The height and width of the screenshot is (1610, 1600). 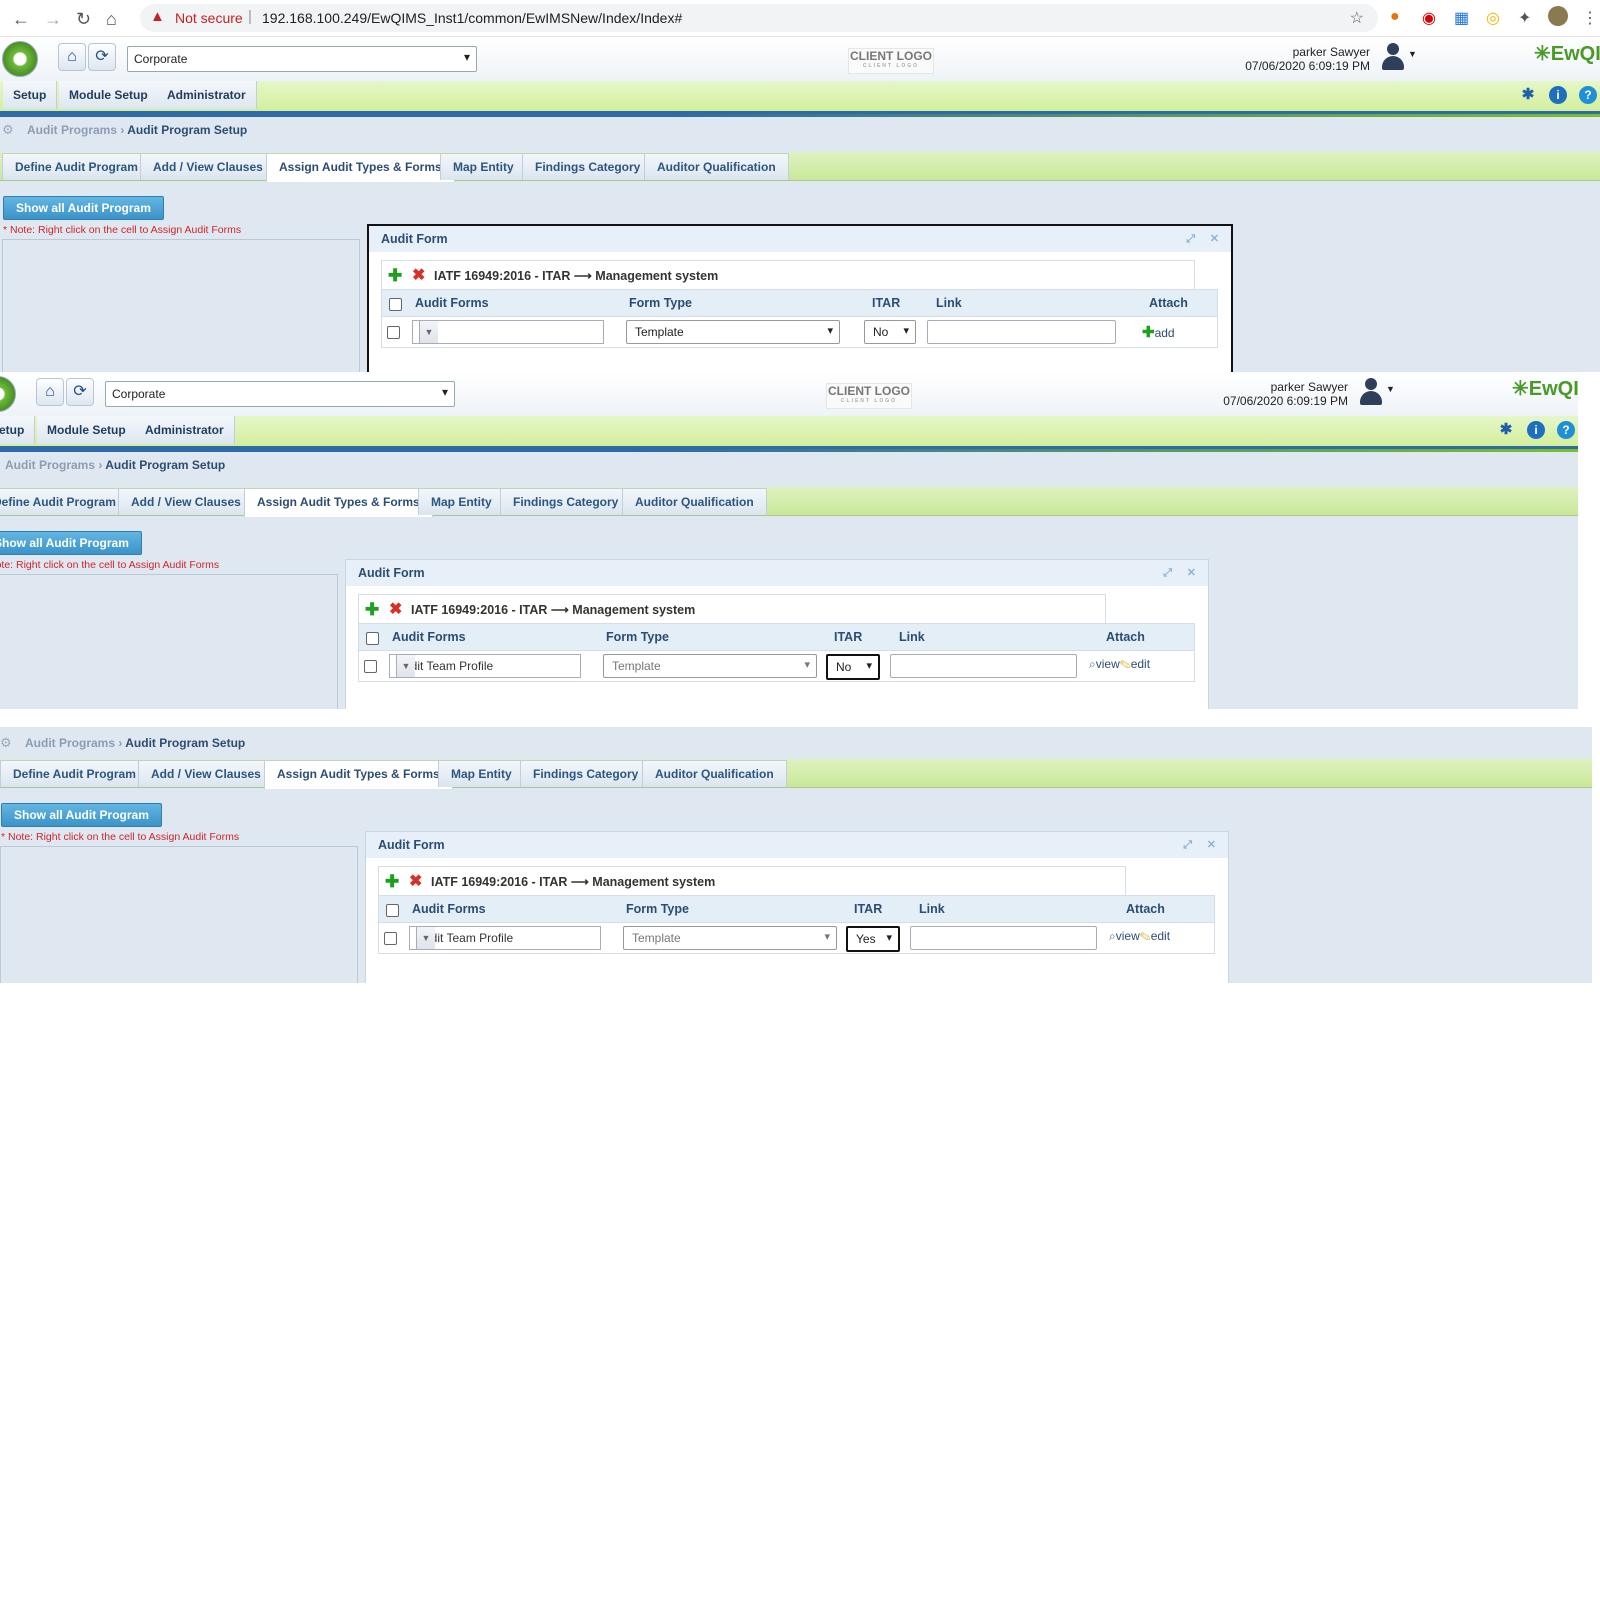 I want to click on extension-windows-icon: ▦, so click(x=1461, y=18).